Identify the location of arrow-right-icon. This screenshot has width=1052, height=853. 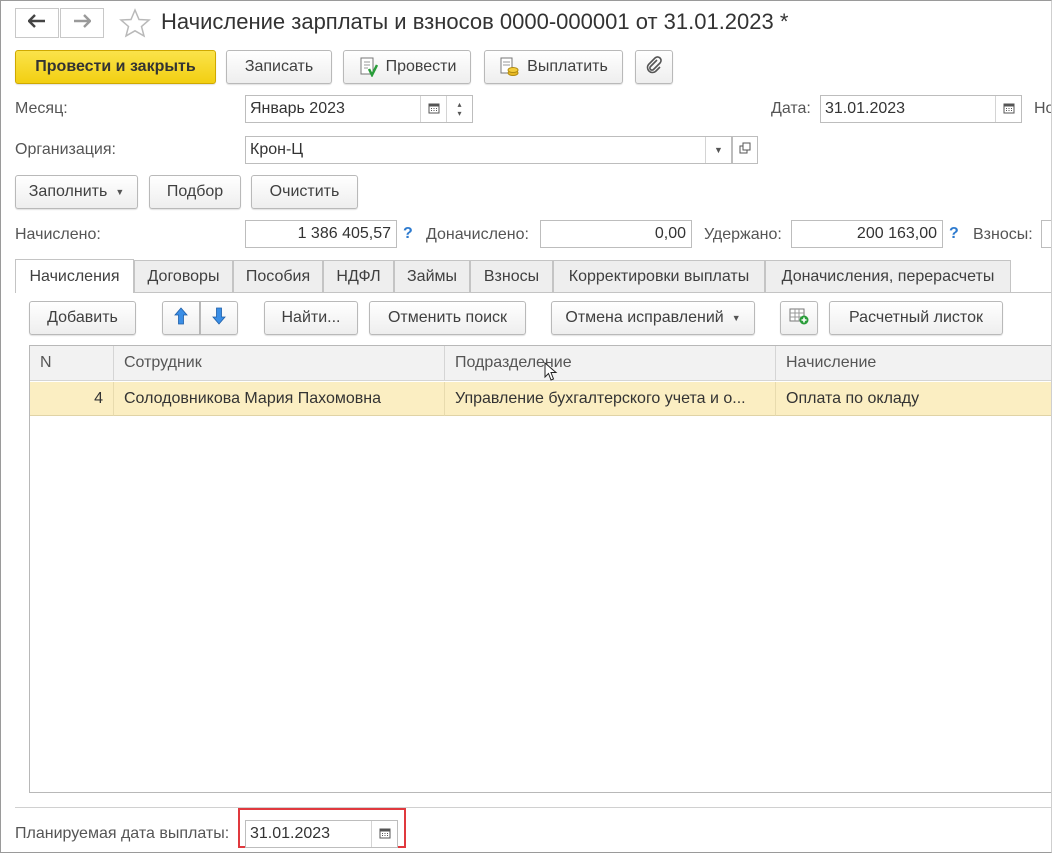
(82, 23).